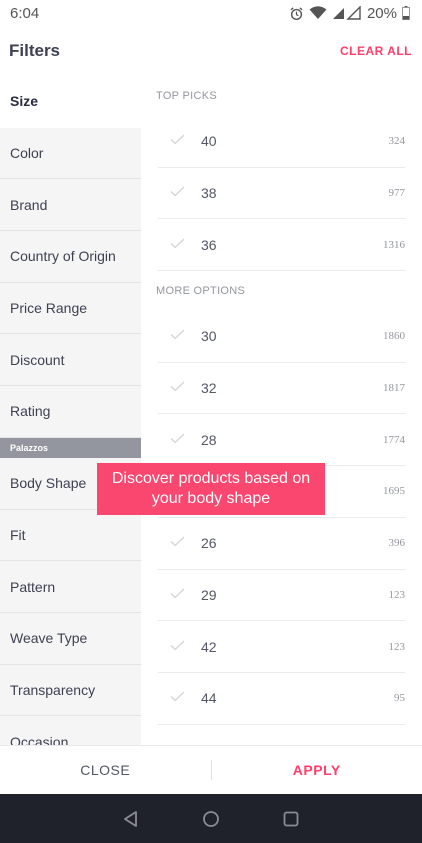 The width and height of the screenshot is (422, 843). What do you see at coordinates (209, 646) in the screenshot?
I see `size-value: 42` at bounding box center [209, 646].